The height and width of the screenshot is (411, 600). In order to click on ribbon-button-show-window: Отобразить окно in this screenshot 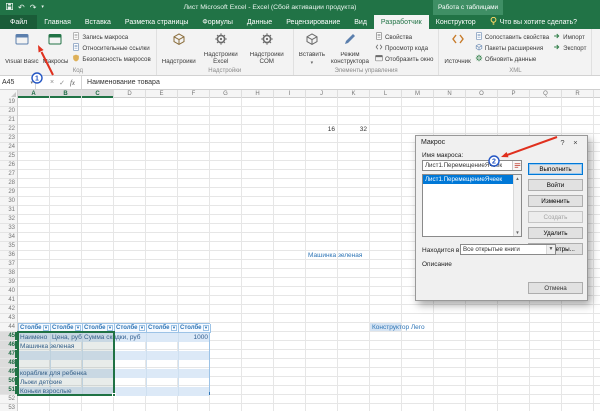, I will do `click(404, 59)`.